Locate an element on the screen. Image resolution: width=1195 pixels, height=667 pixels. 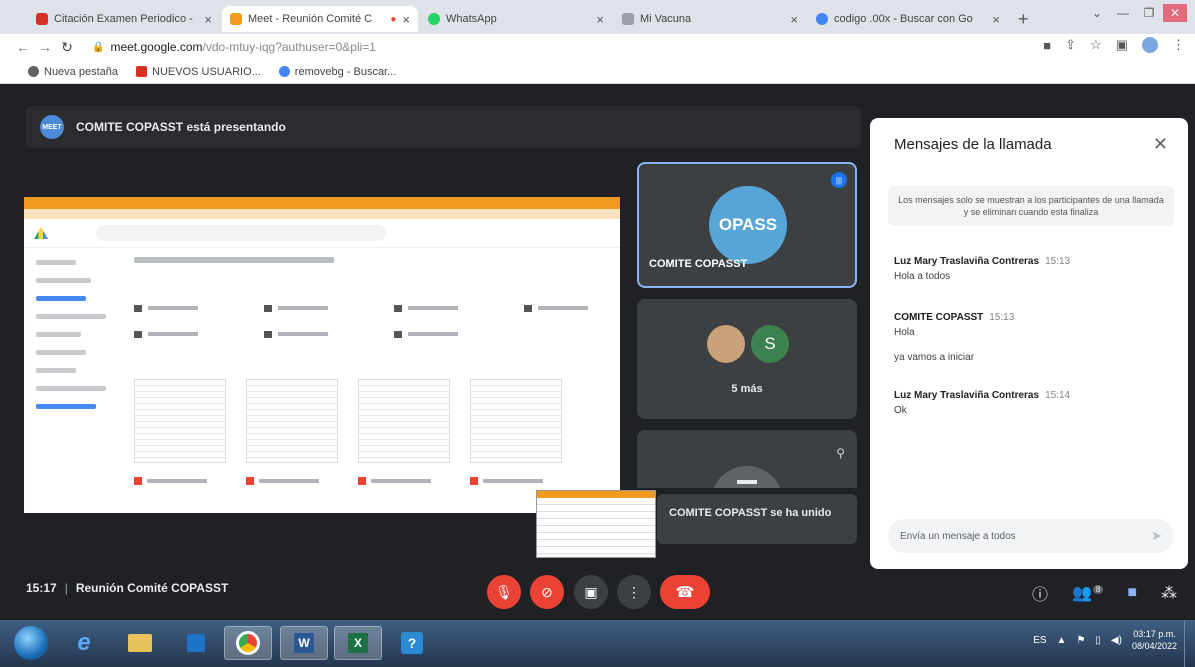
camera-off-button: ⊘ is located at coordinates (547, 592).